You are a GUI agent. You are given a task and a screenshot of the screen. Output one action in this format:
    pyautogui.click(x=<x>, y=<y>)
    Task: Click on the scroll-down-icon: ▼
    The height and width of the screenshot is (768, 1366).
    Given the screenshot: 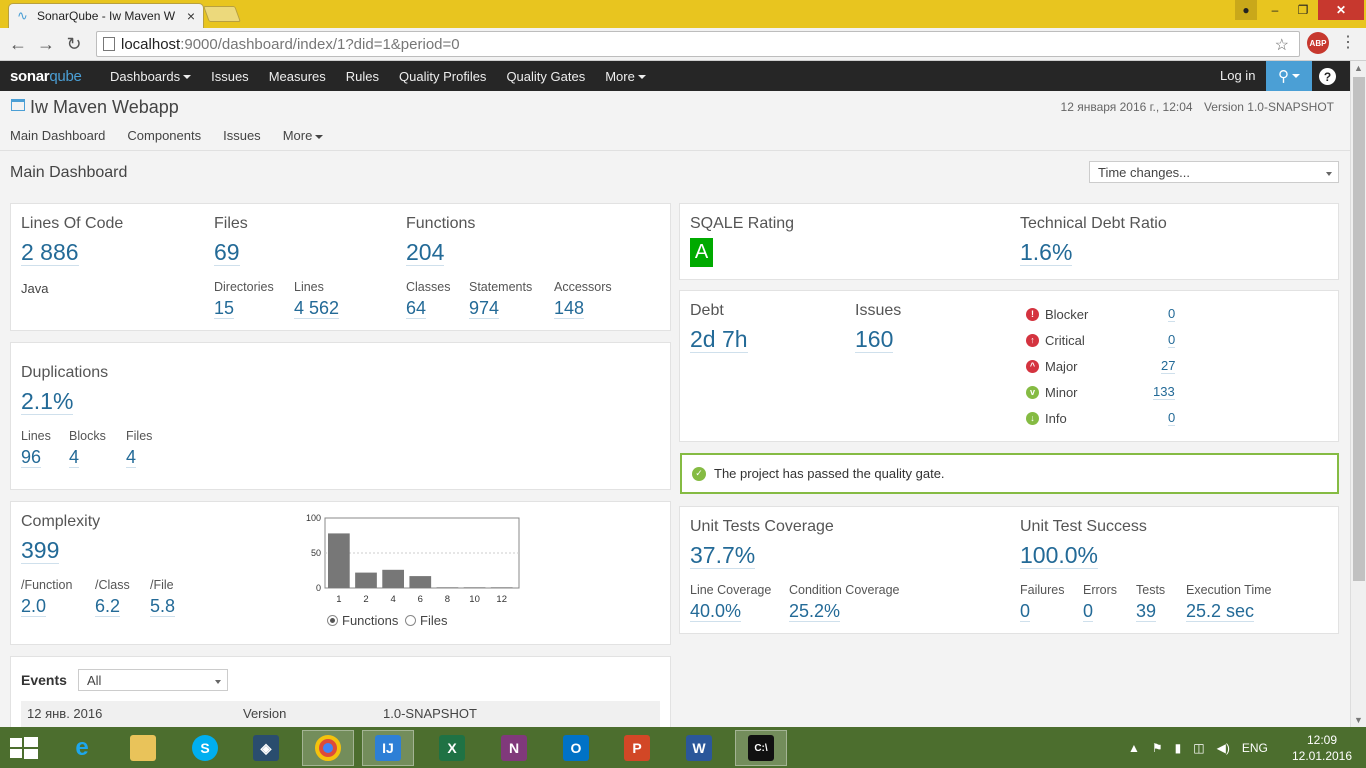 What is the action you would take?
    pyautogui.click(x=1358, y=720)
    